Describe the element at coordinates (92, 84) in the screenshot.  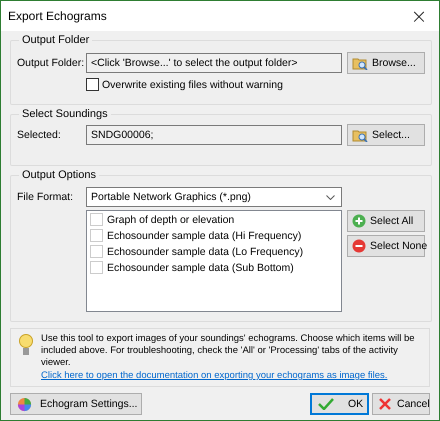
I see `checkbox-icon` at that location.